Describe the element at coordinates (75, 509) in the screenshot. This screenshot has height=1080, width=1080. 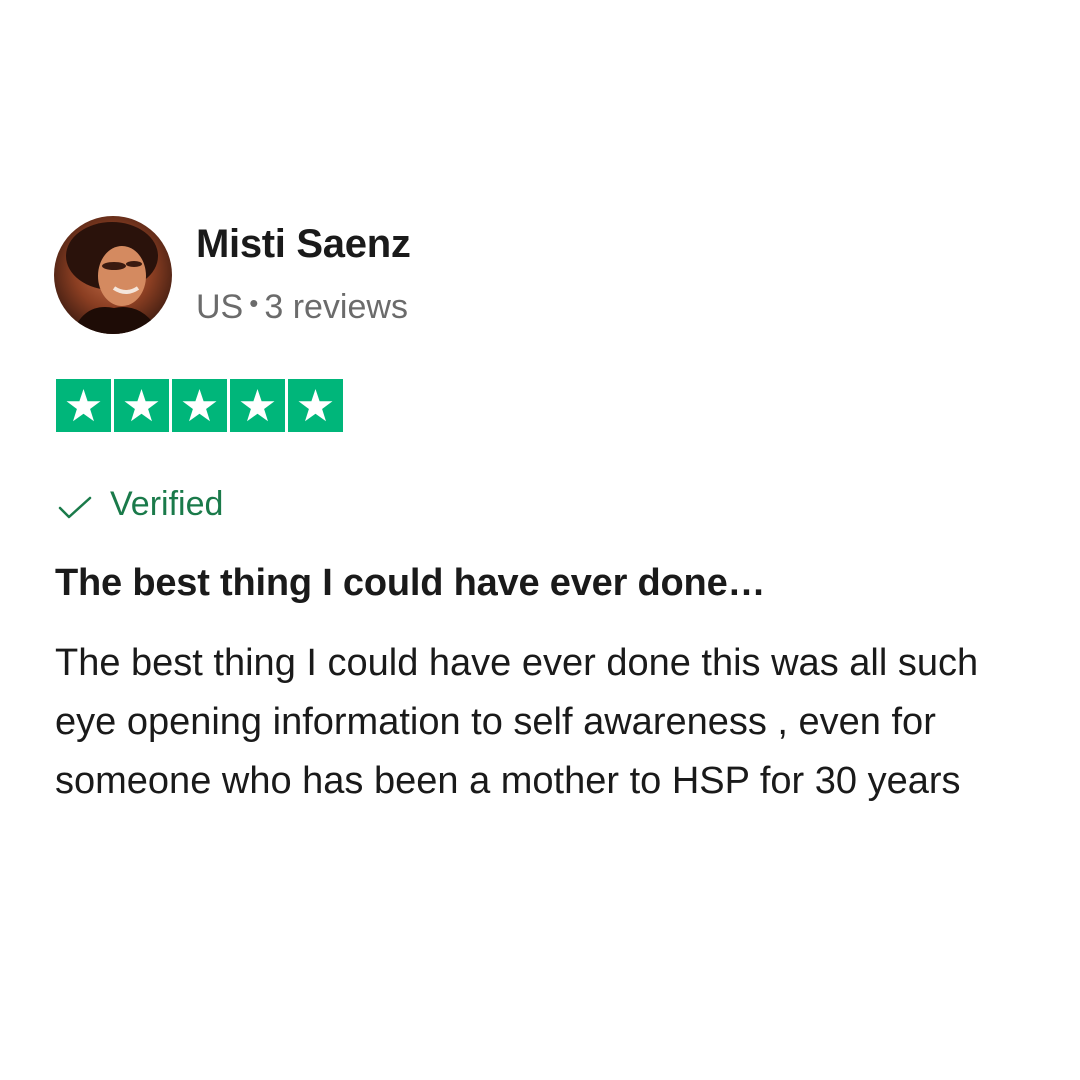
I see `checkmark-icon` at that location.